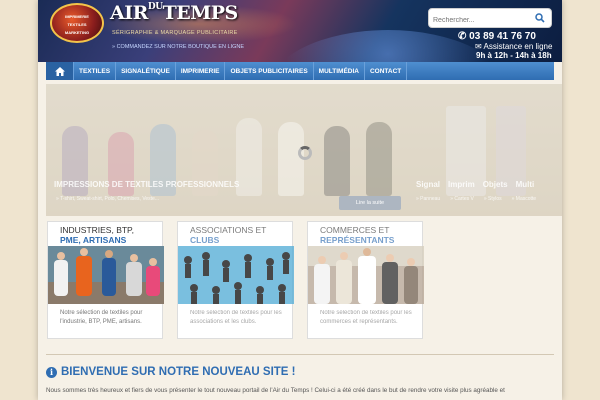 This screenshot has height=400, width=600. I want to click on logo-badge: IMPRIMERIE TEXTILES MARKETING, so click(77, 23).